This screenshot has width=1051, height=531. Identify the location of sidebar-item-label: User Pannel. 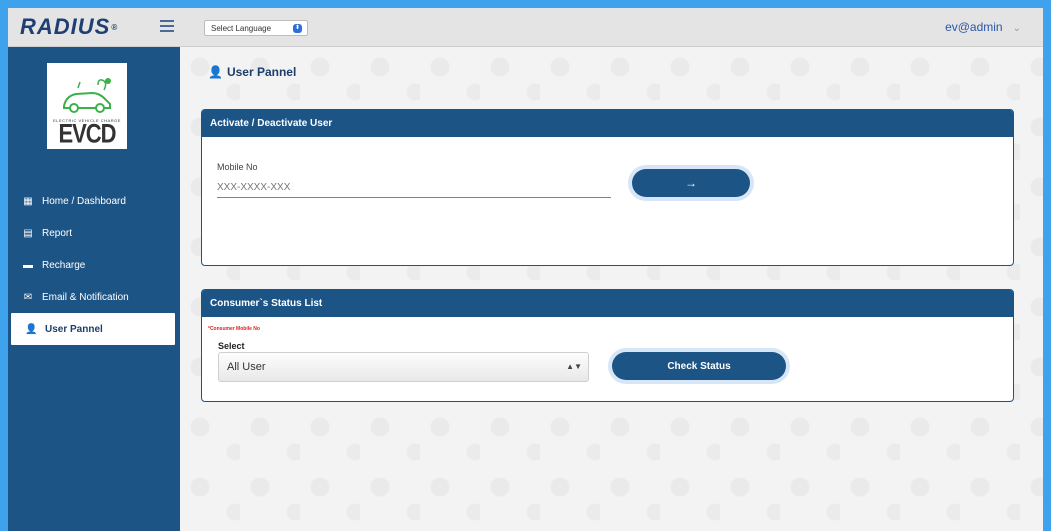
(74, 329).